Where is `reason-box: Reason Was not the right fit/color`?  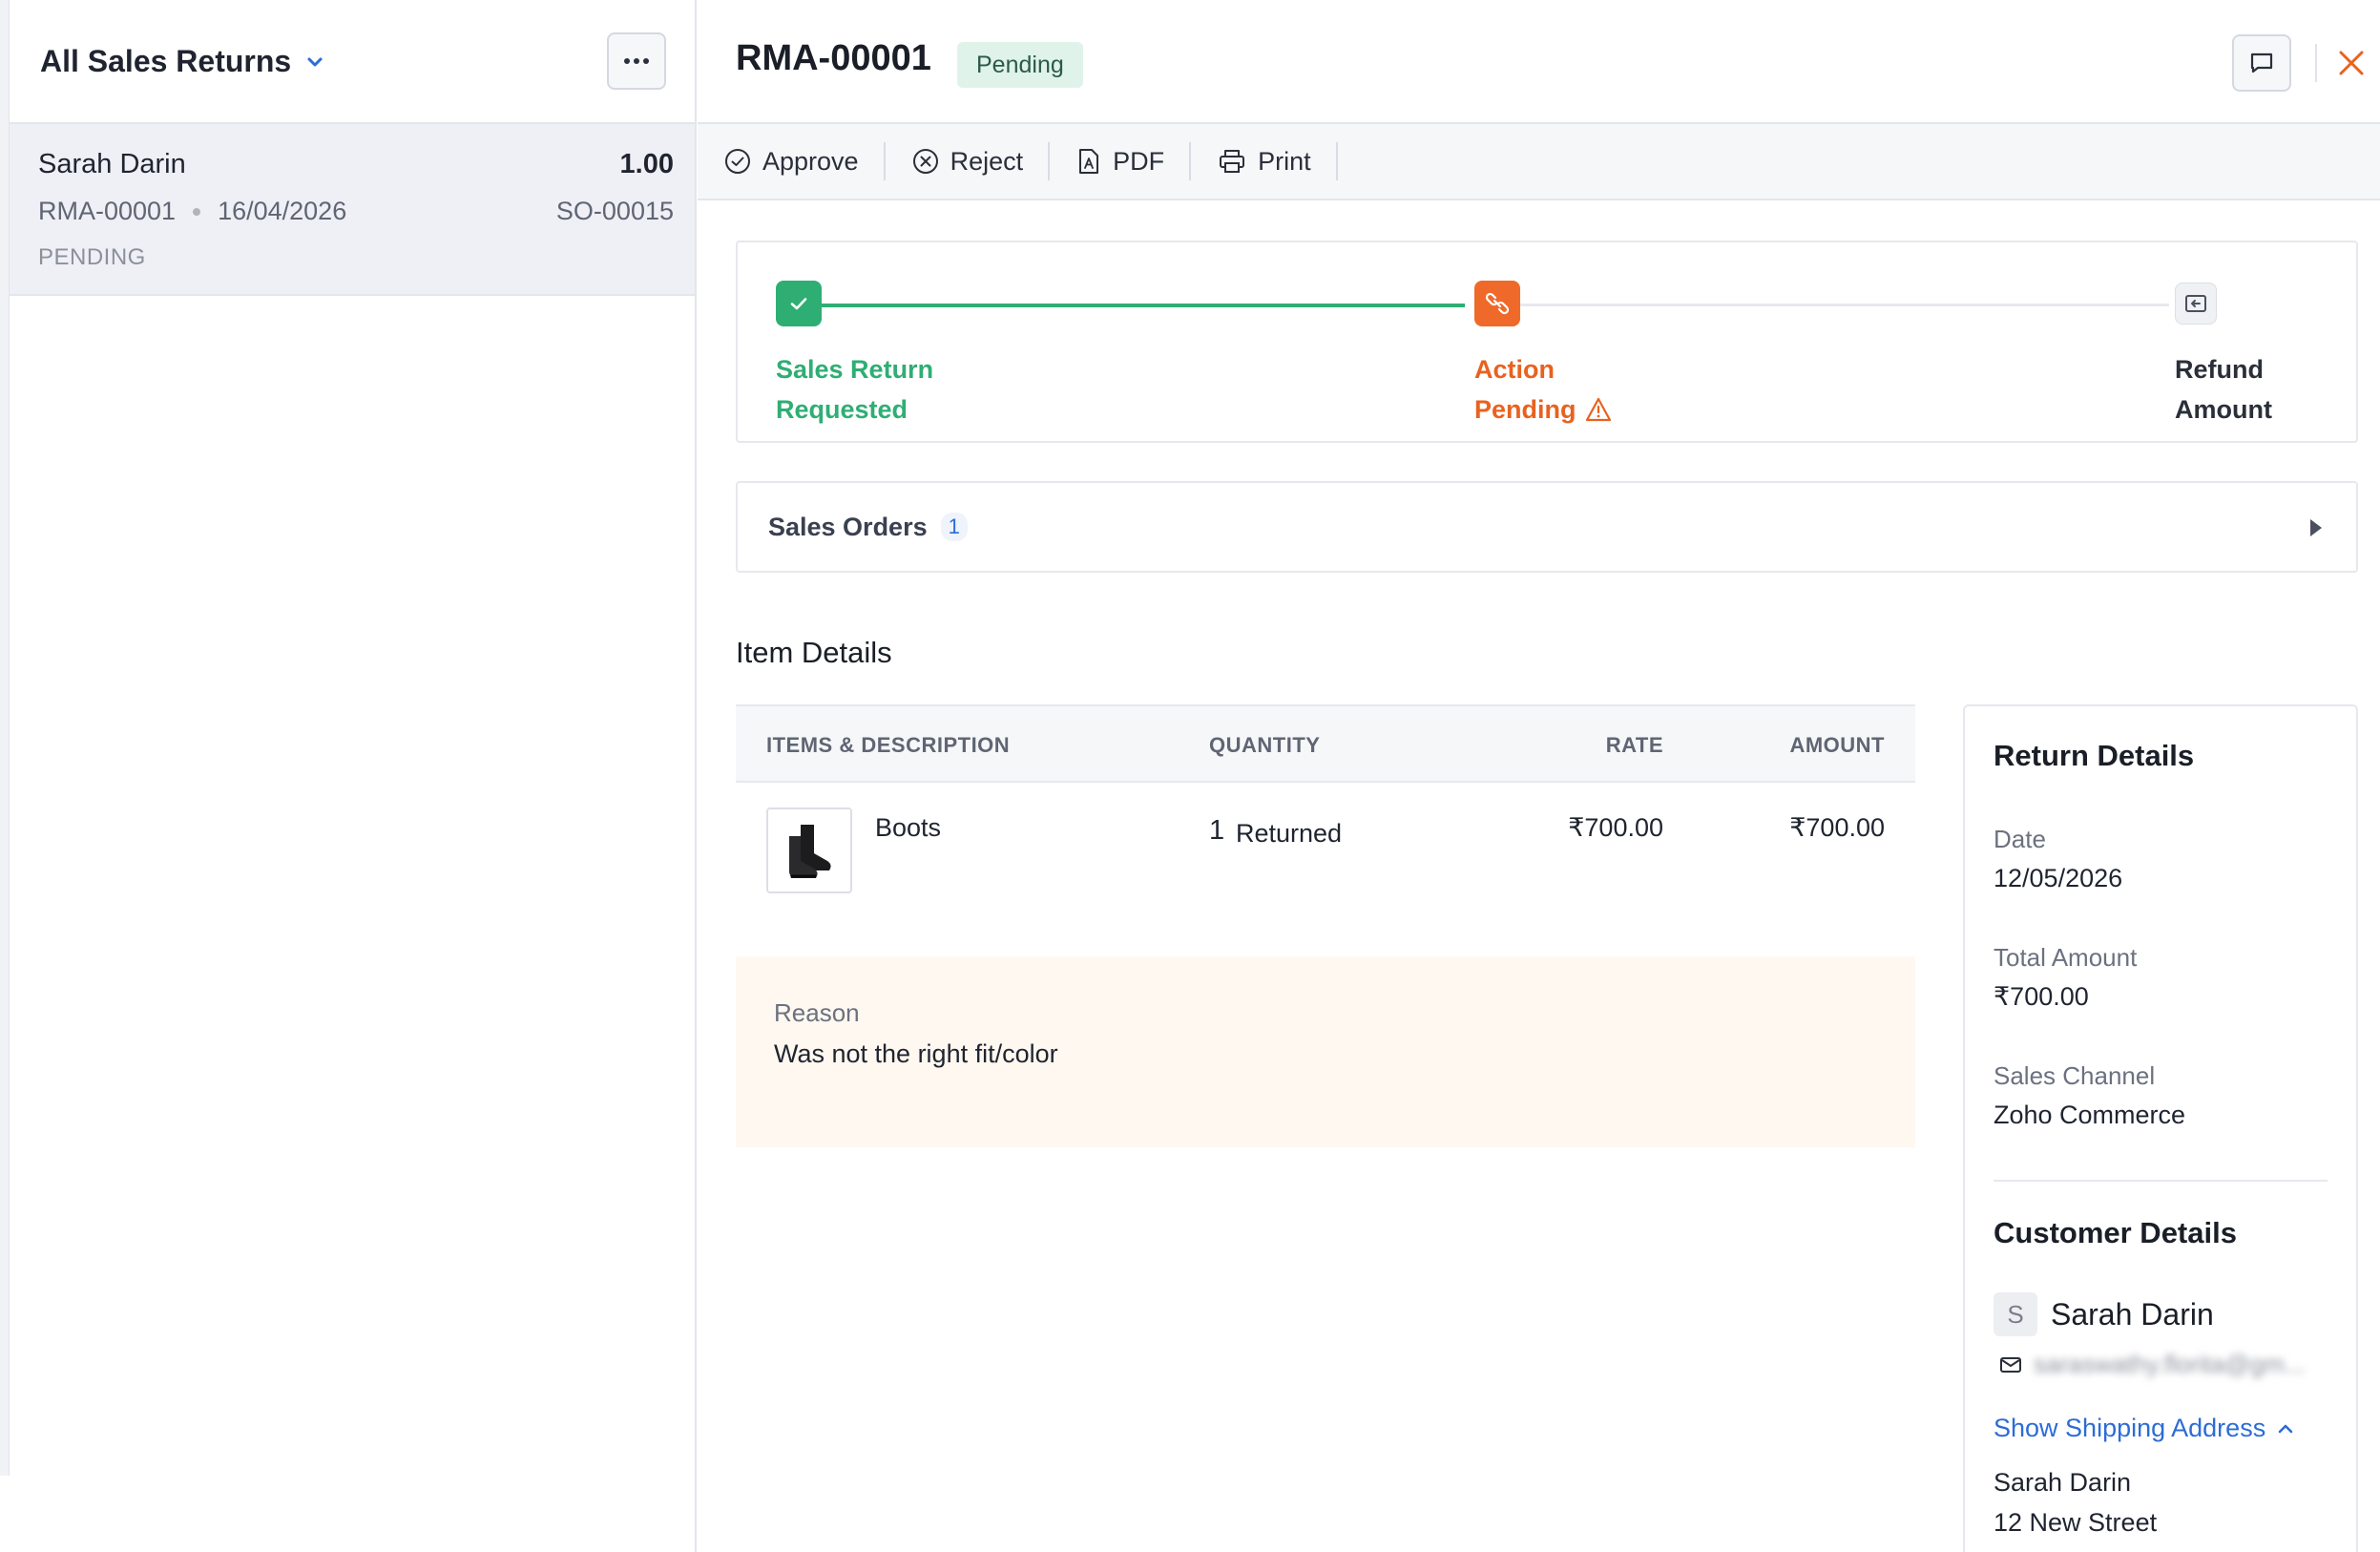 reason-box: Reason Was not the right fit/color is located at coordinates (1325, 1051).